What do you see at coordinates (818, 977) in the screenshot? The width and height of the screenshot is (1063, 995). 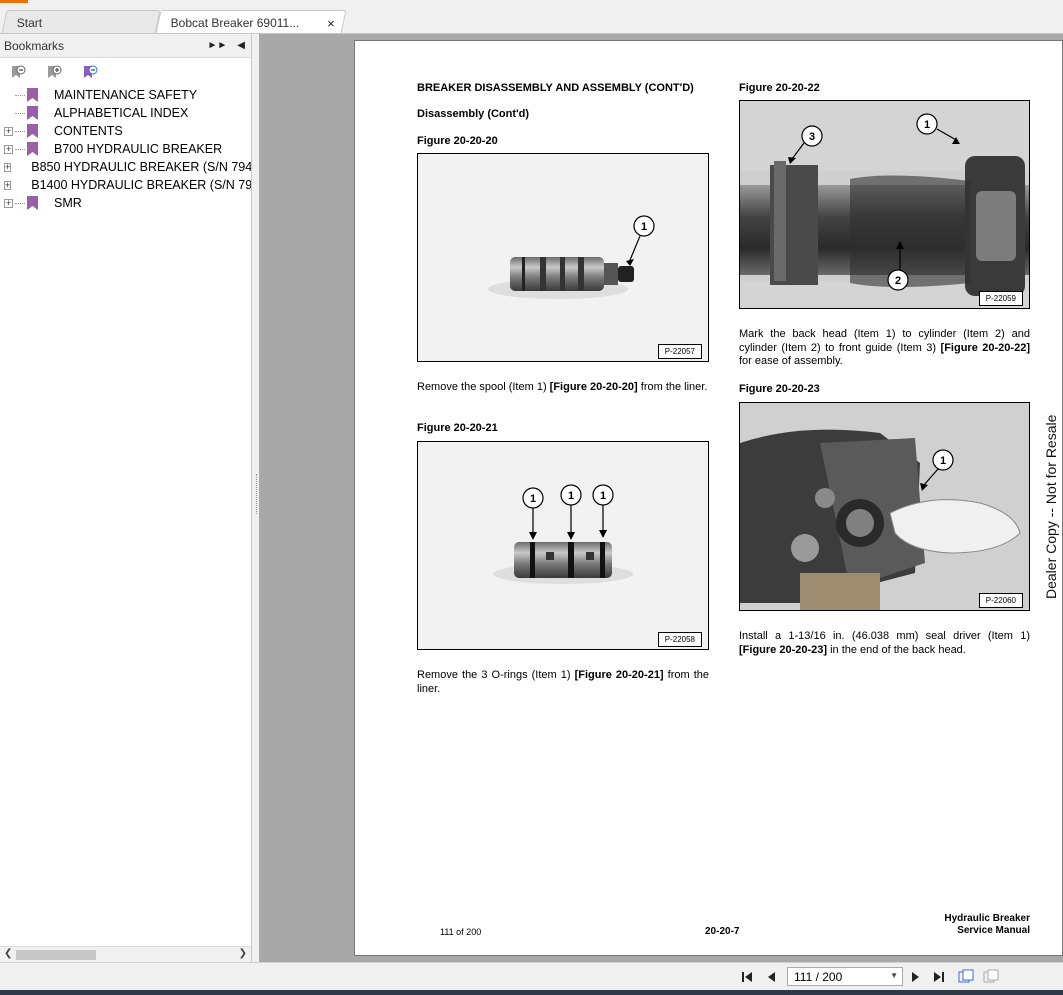 I see `page-indicator: 111 / 200` at bounding box center [818, 977].